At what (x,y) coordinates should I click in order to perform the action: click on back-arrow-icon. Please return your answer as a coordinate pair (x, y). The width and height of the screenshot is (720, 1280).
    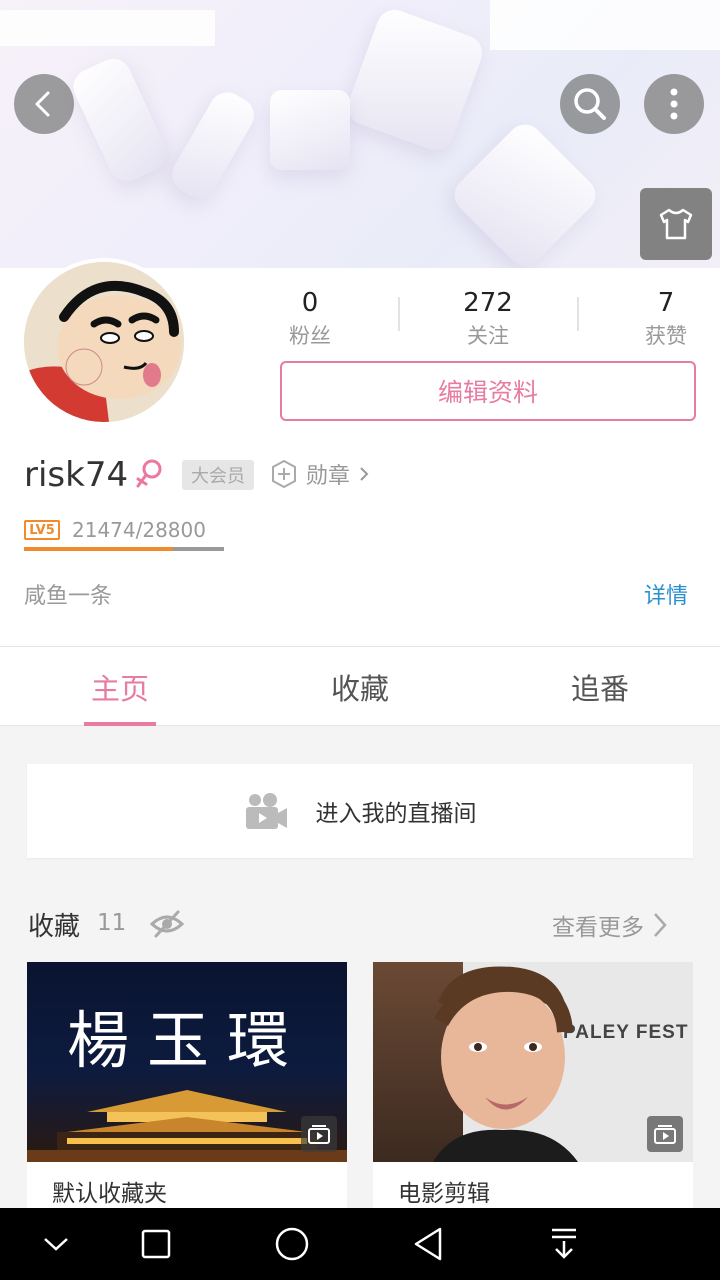
    Looking at the image, I should click on (42, 104).